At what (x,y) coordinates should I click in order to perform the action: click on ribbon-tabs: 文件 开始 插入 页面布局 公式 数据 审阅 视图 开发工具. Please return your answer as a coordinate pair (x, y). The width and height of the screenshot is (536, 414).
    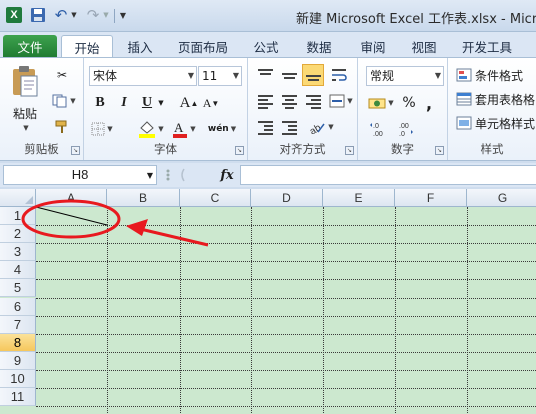
    Looking at the image, I should click on (268, 45).